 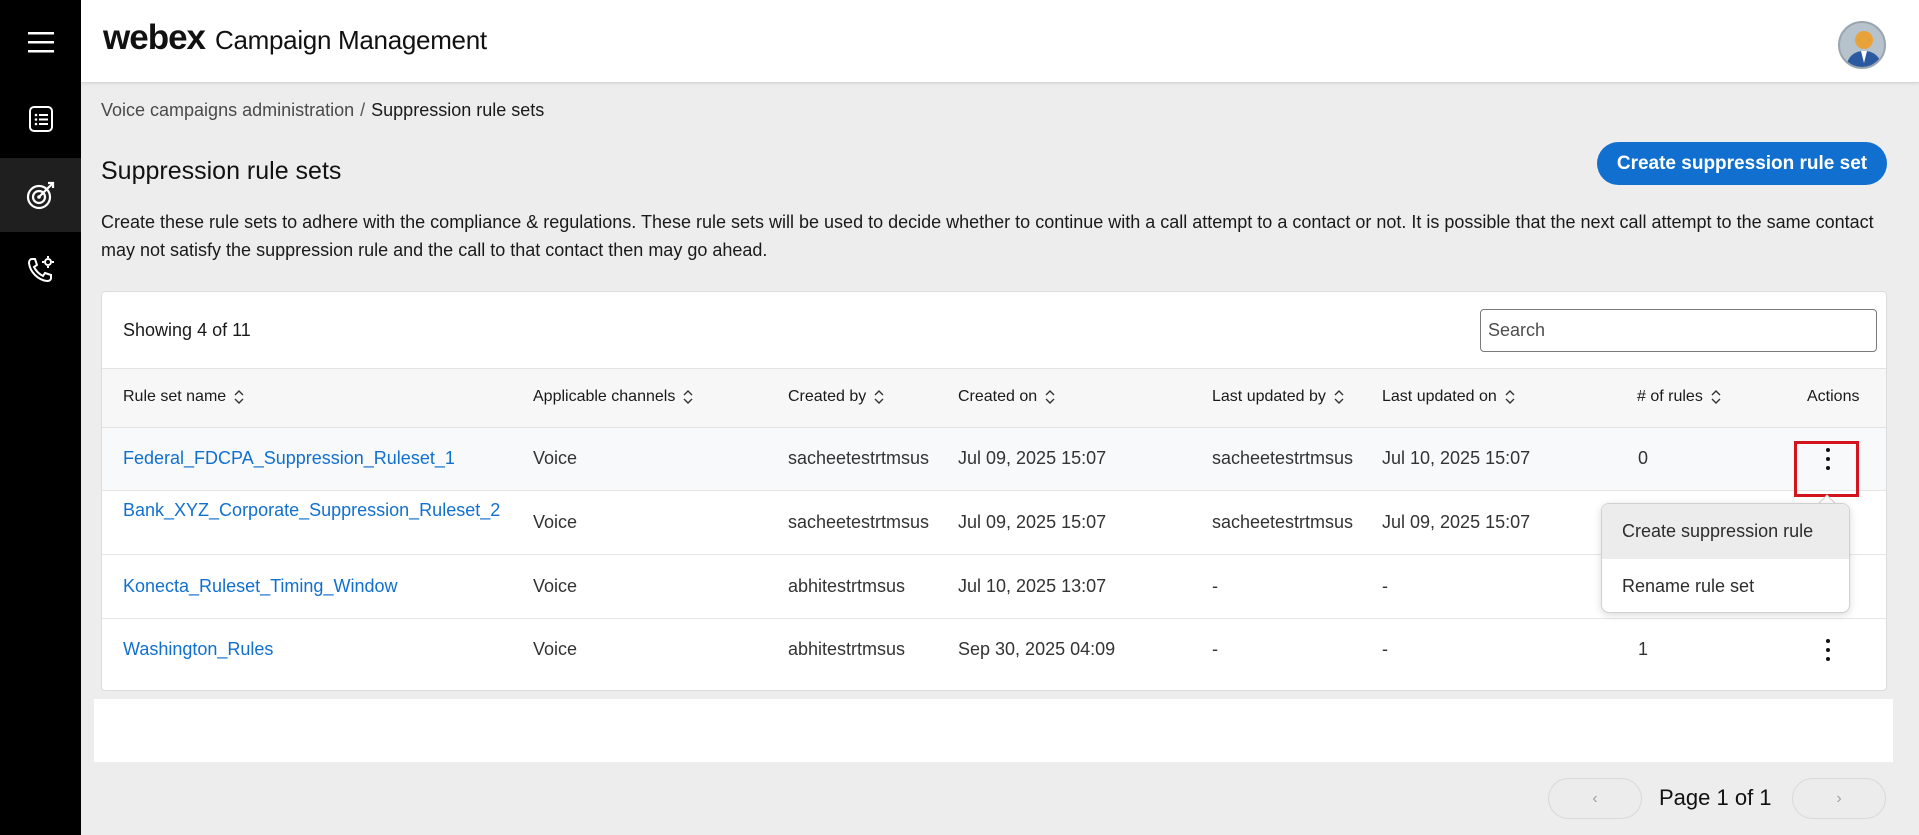 I want to click on previous-page-button: ‹, so click(x=1595, y=798).